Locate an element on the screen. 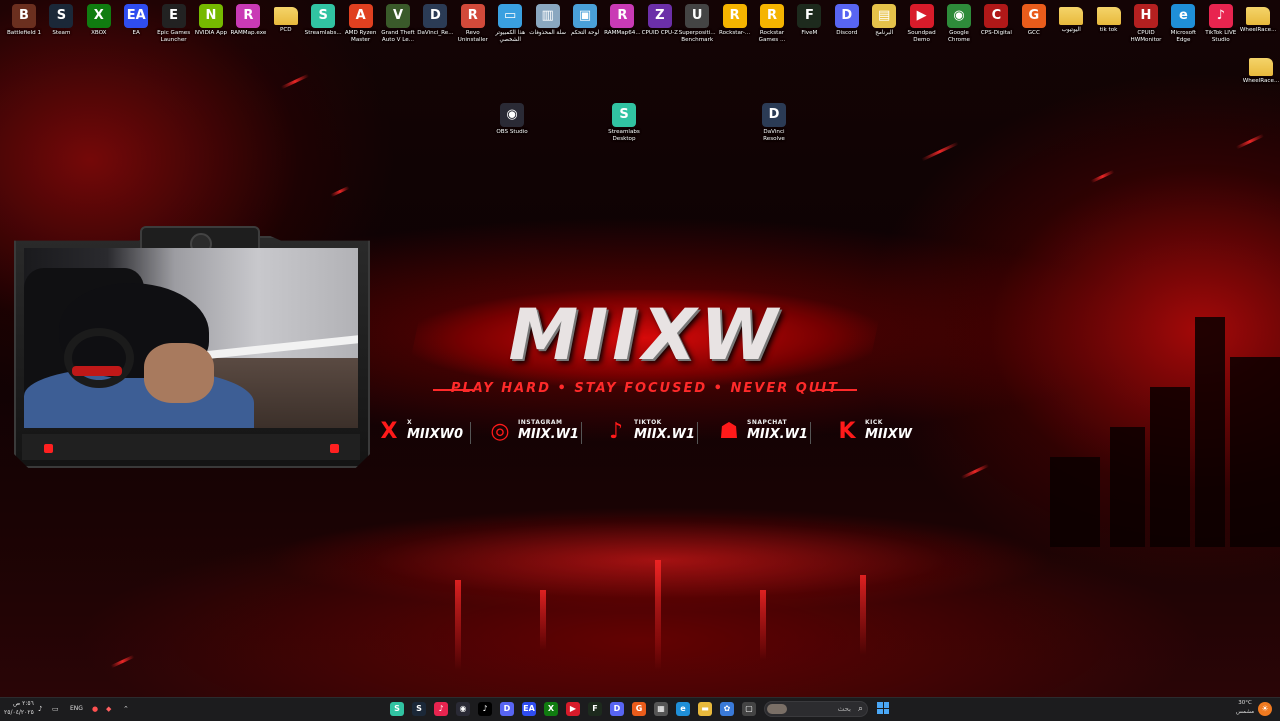 This screenshot has width=1280, height=721. amd-ryzen-icon: A is located at coordinates (360, 16).